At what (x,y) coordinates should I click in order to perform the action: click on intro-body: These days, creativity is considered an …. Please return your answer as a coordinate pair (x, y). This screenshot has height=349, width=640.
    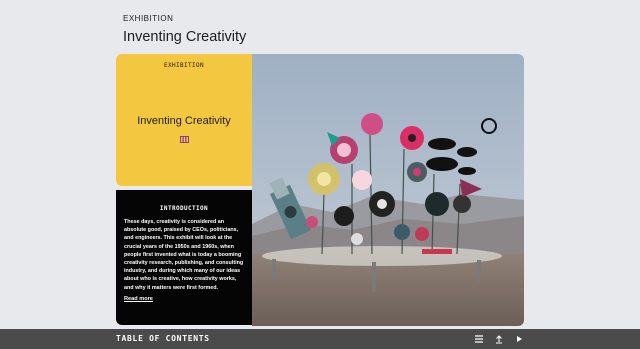
    Looking at the image, I should click on (184, 255).